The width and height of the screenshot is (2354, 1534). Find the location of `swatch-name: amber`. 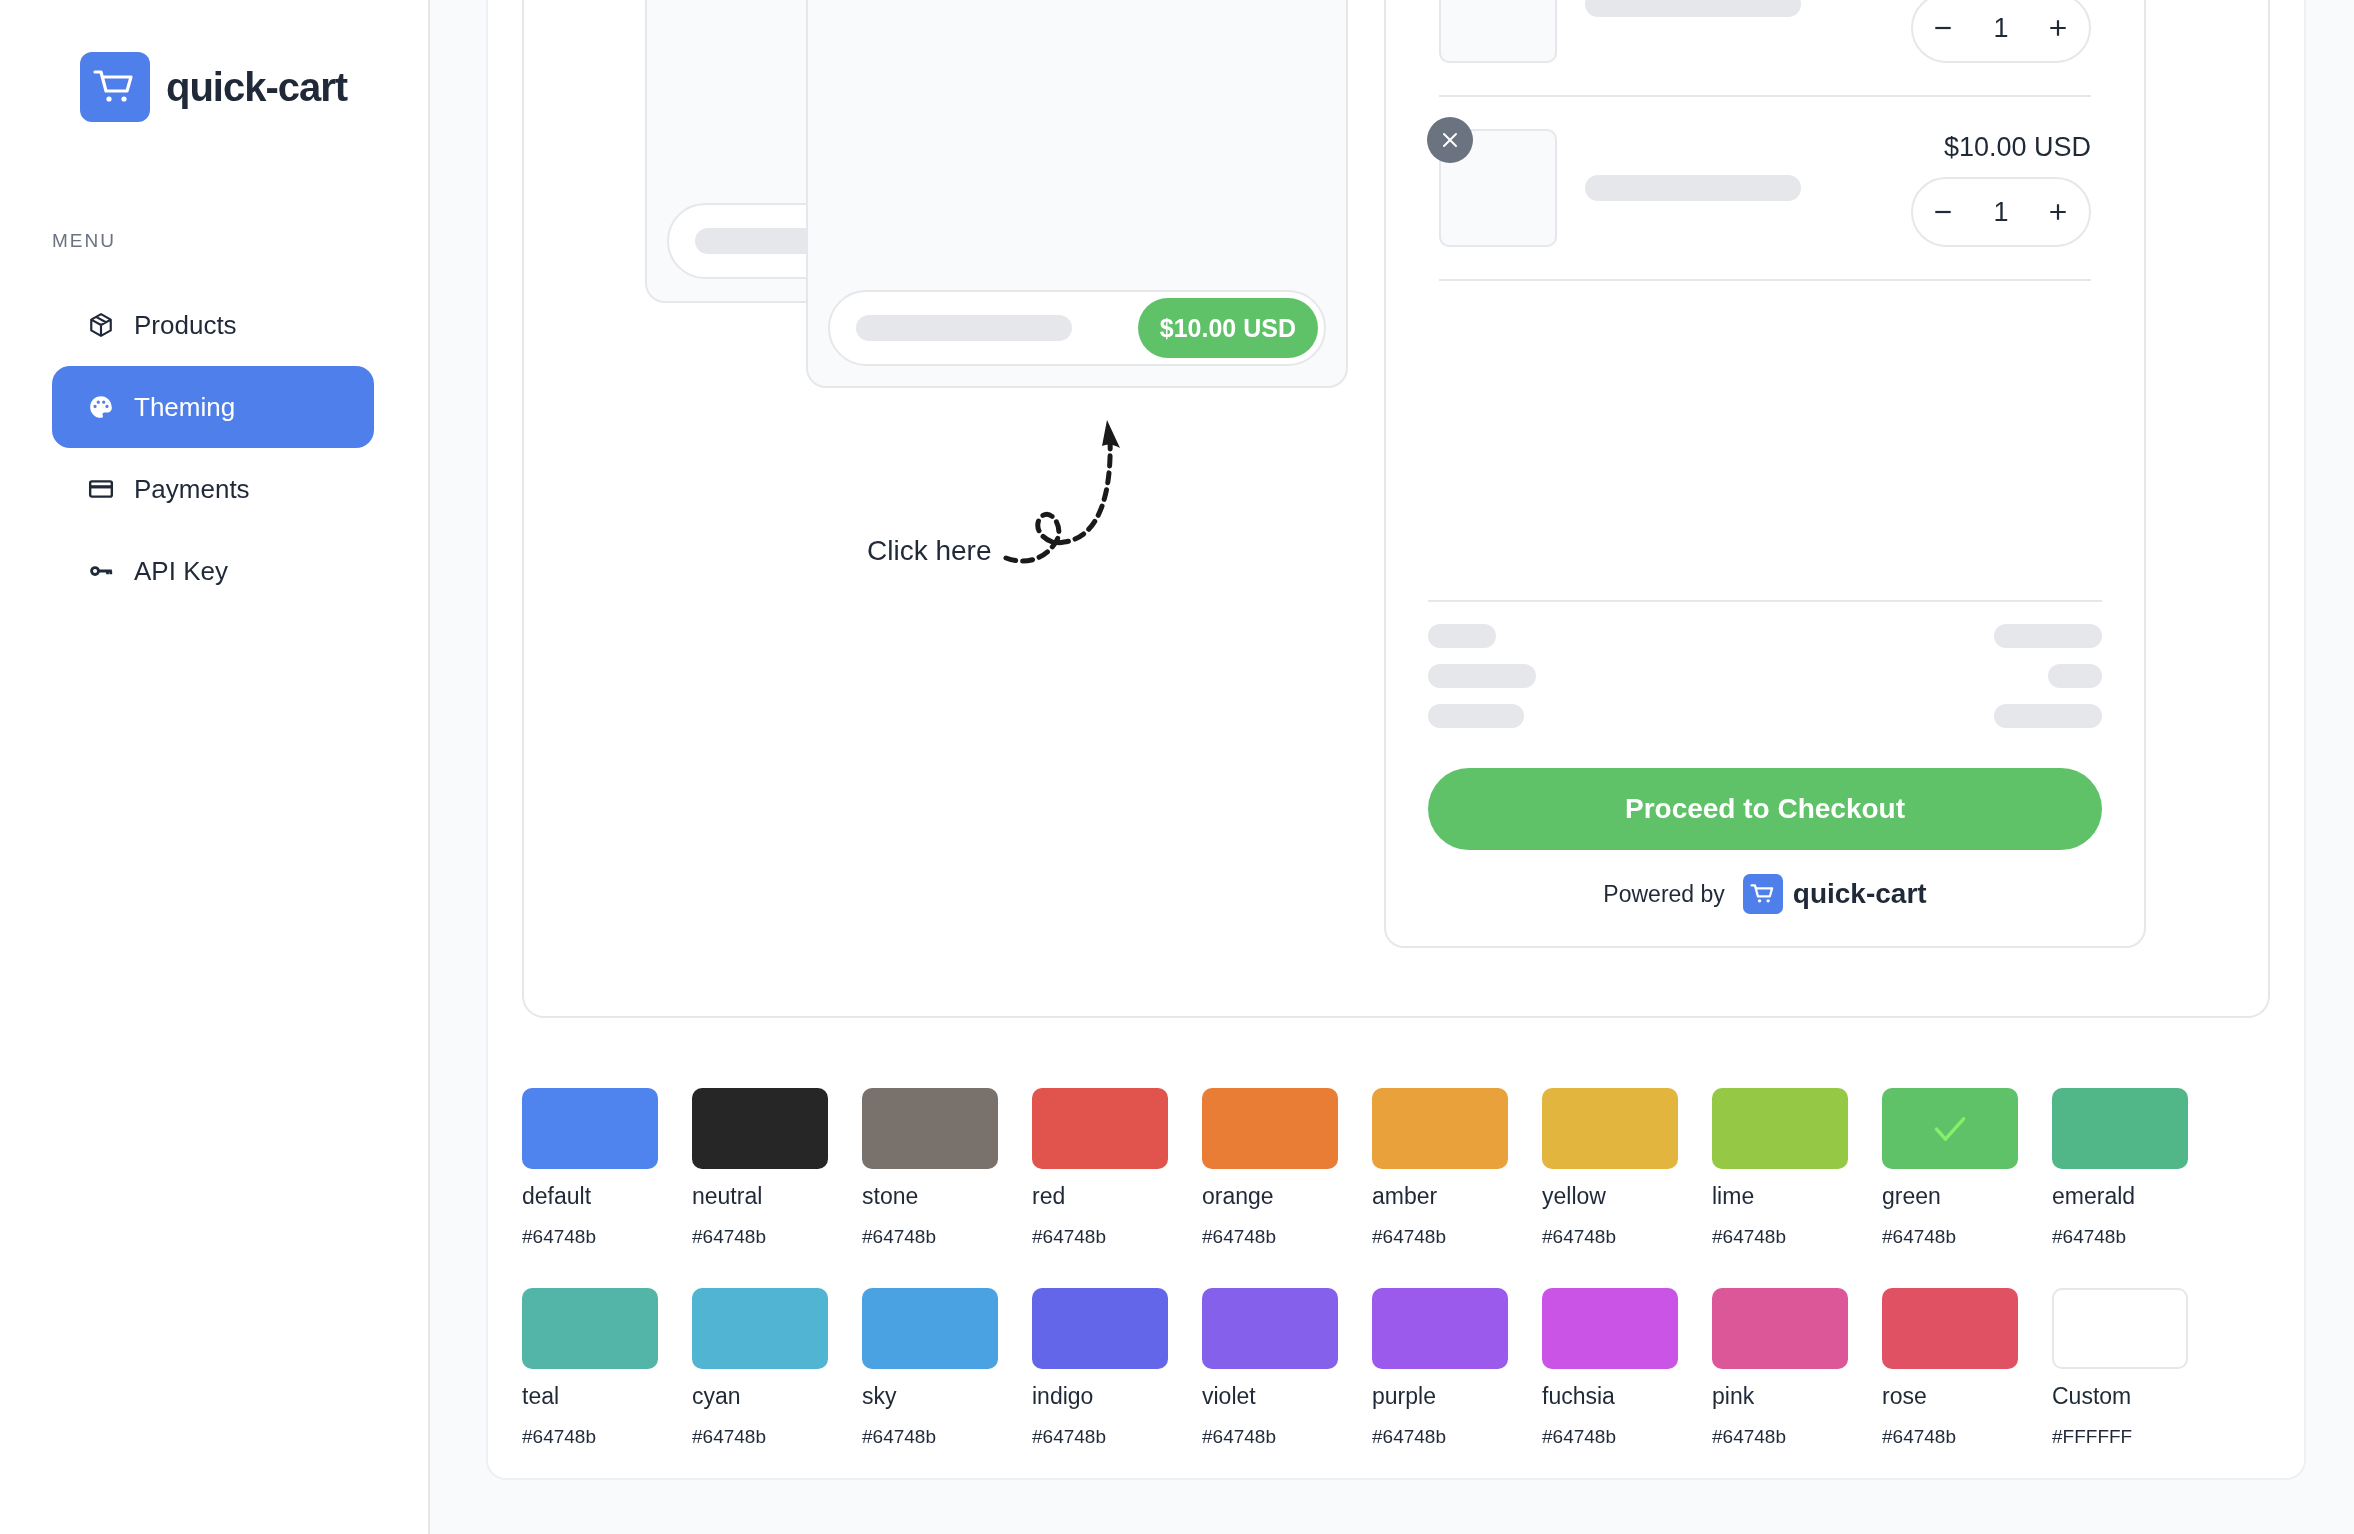

swatch-name: amber is located at coordinates (1405, 1196).